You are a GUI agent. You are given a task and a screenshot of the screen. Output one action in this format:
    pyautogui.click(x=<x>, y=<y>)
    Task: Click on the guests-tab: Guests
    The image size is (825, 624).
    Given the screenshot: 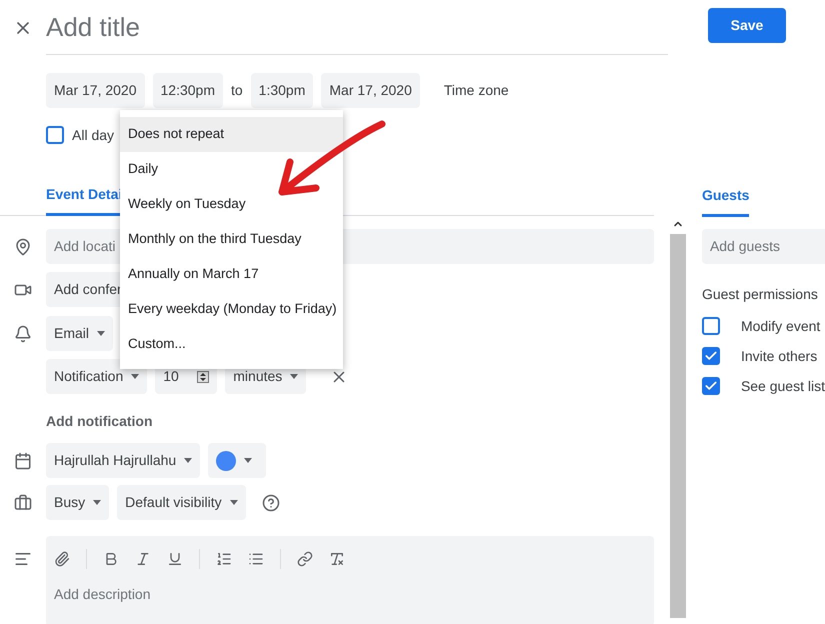 What is the action you would take?
    pyautogui.click(x=726, y=201)
    